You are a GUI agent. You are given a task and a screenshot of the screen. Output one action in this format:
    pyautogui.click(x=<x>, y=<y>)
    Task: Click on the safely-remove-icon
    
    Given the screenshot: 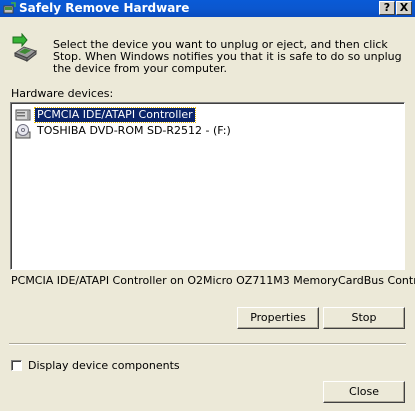 What is the action you would take?
    pyautogui.click(x=9, y=8)
    